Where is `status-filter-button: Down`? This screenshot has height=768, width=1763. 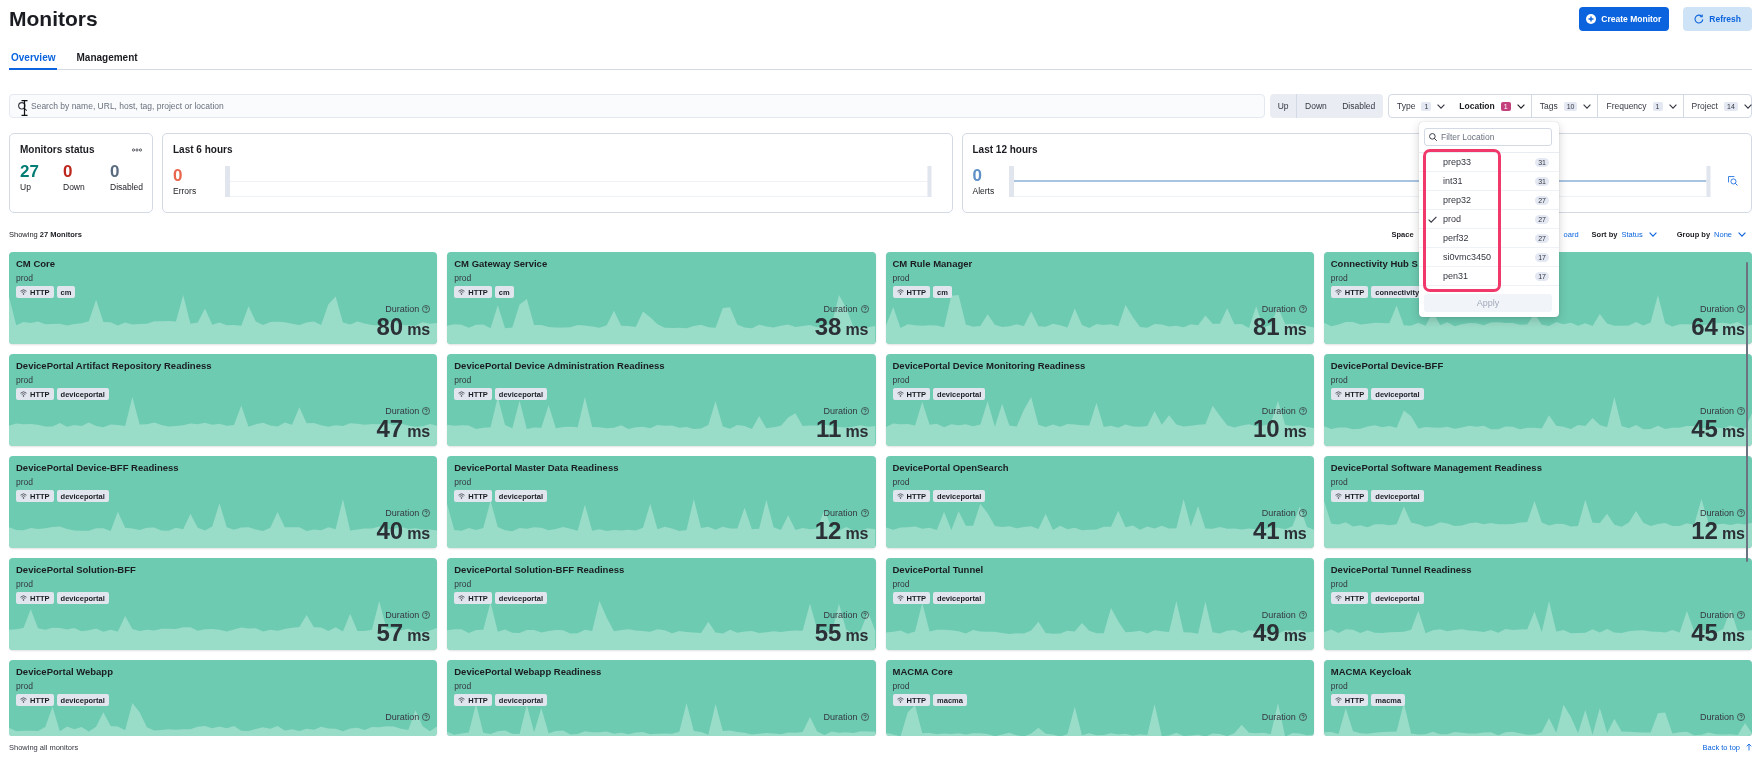
status-filter-button: Down is located at coordinates (1315, 106).